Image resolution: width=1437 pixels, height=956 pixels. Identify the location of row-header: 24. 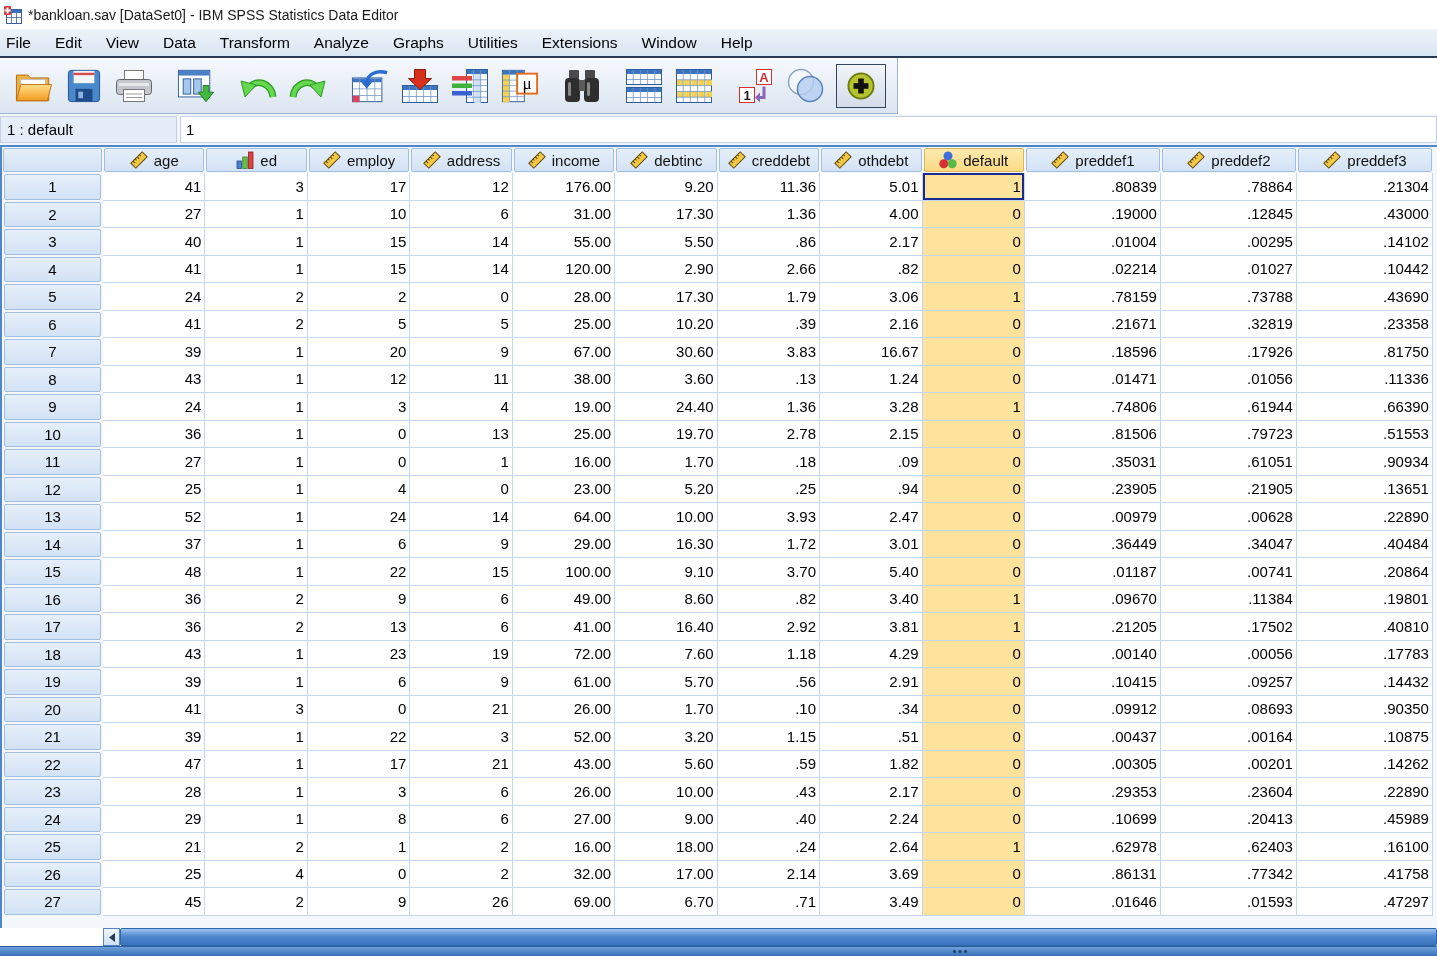
(52, 819).